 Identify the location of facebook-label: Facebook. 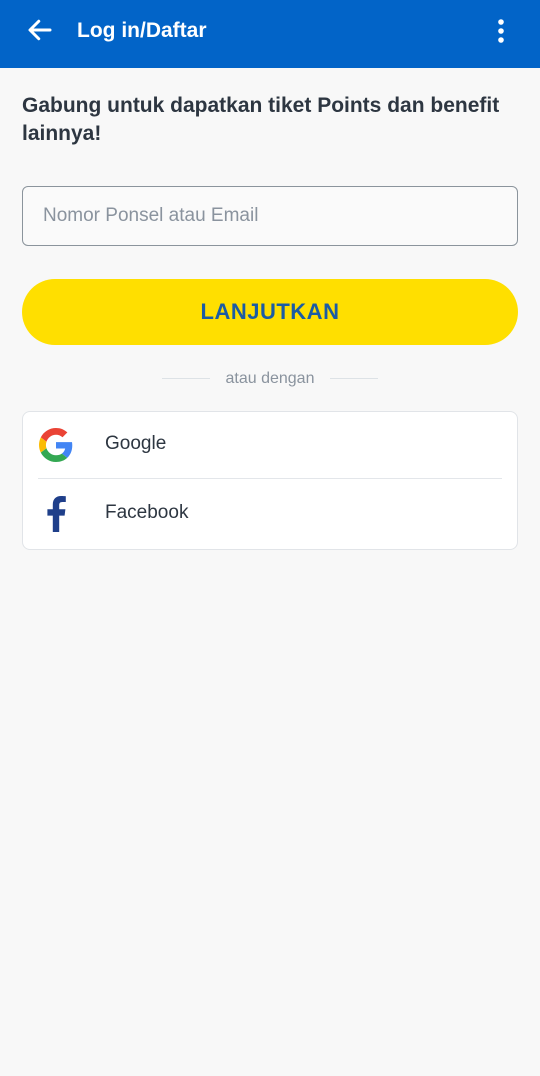
(147, 512).